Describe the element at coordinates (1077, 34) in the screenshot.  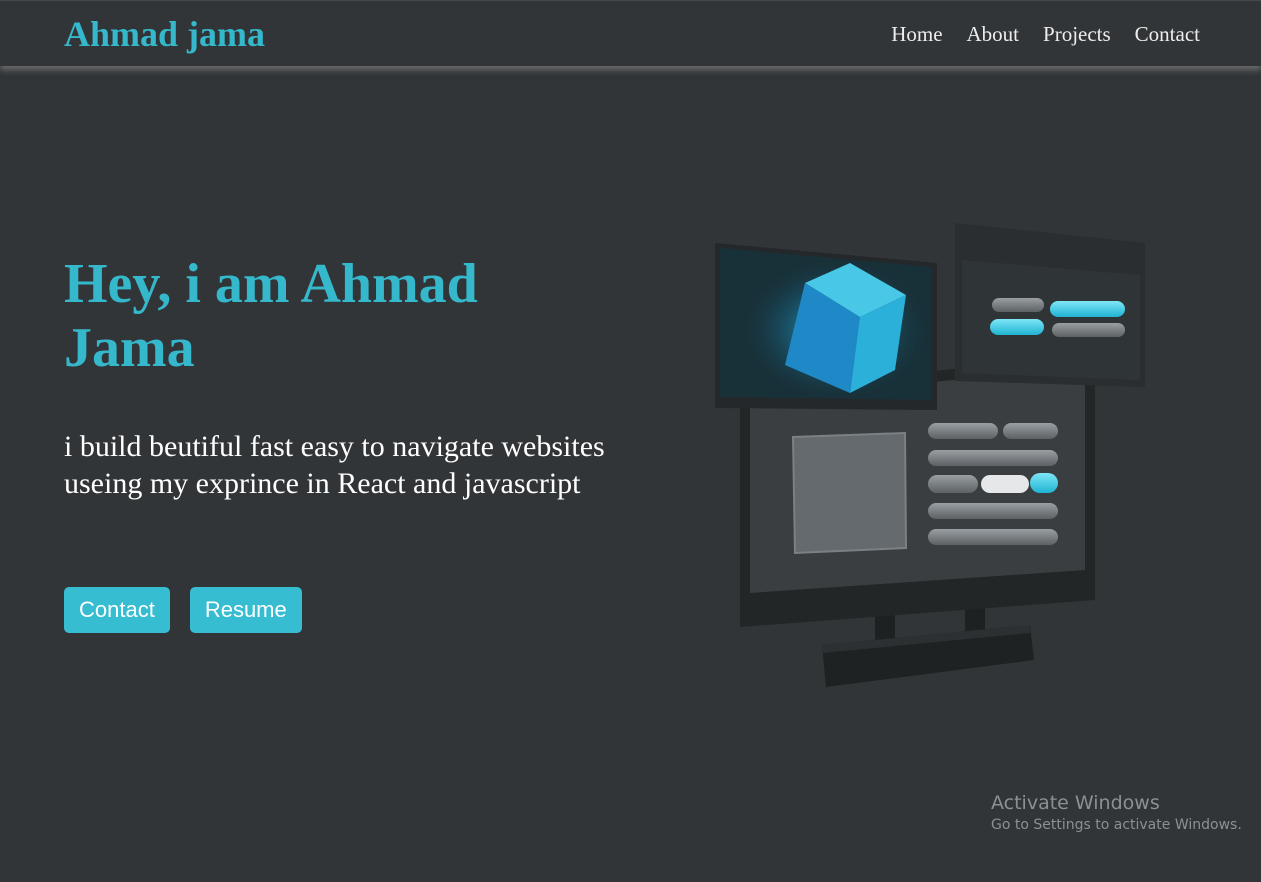
I see `nav-link-projects: Projects` at that location.